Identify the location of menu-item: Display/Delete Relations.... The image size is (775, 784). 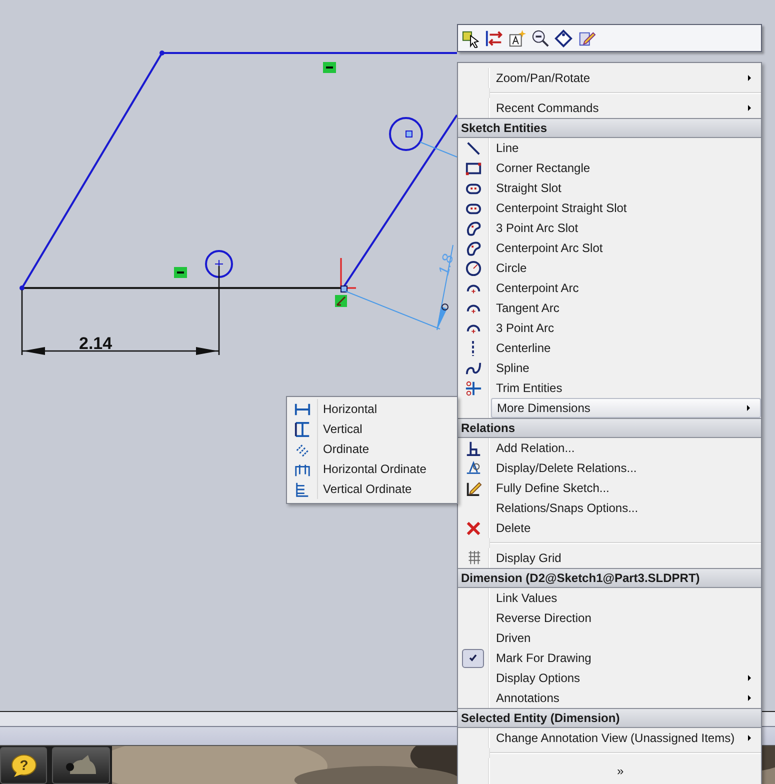
(626, 468).